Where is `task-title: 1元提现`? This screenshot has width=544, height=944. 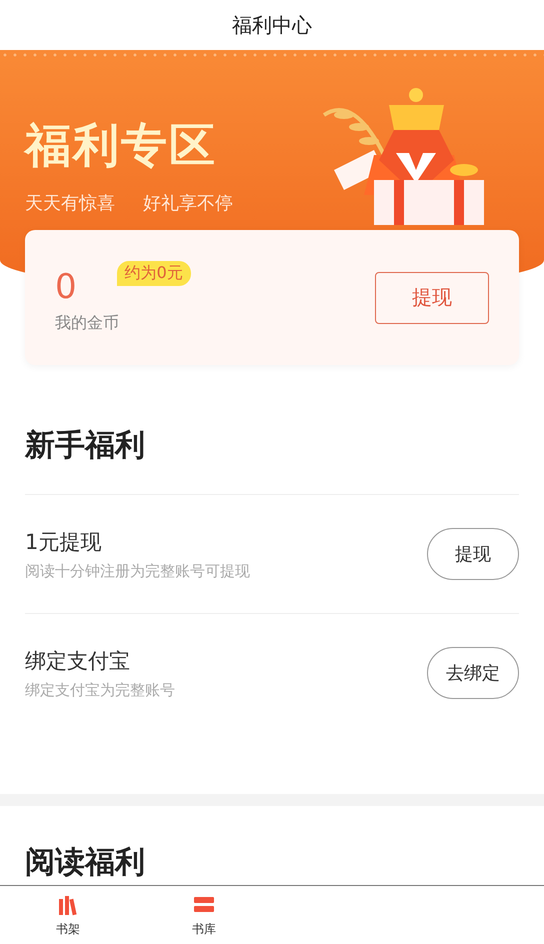
task-title: 1元提现 is located at coordinates (63, 542).